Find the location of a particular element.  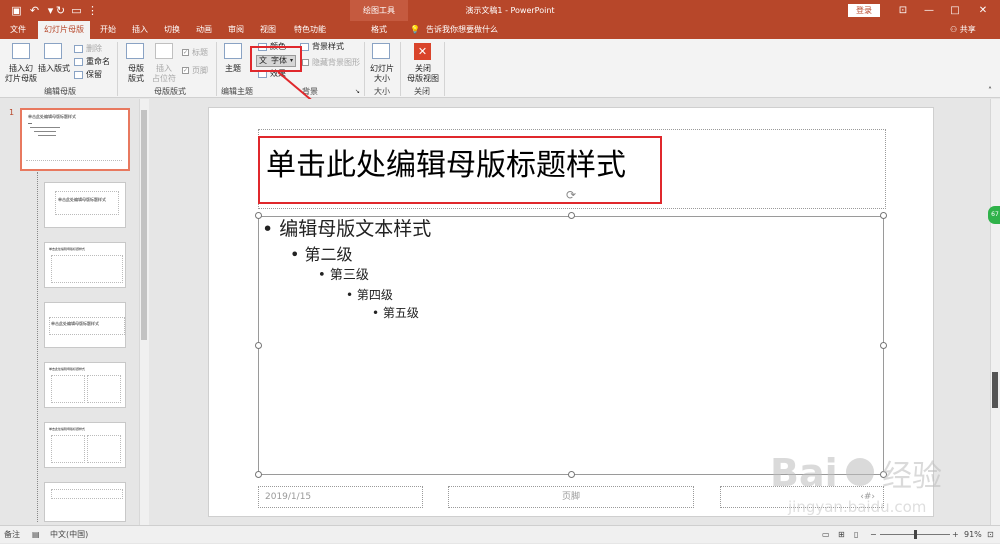

title-checkbox: ✓ is located at coordinates (185, 52).